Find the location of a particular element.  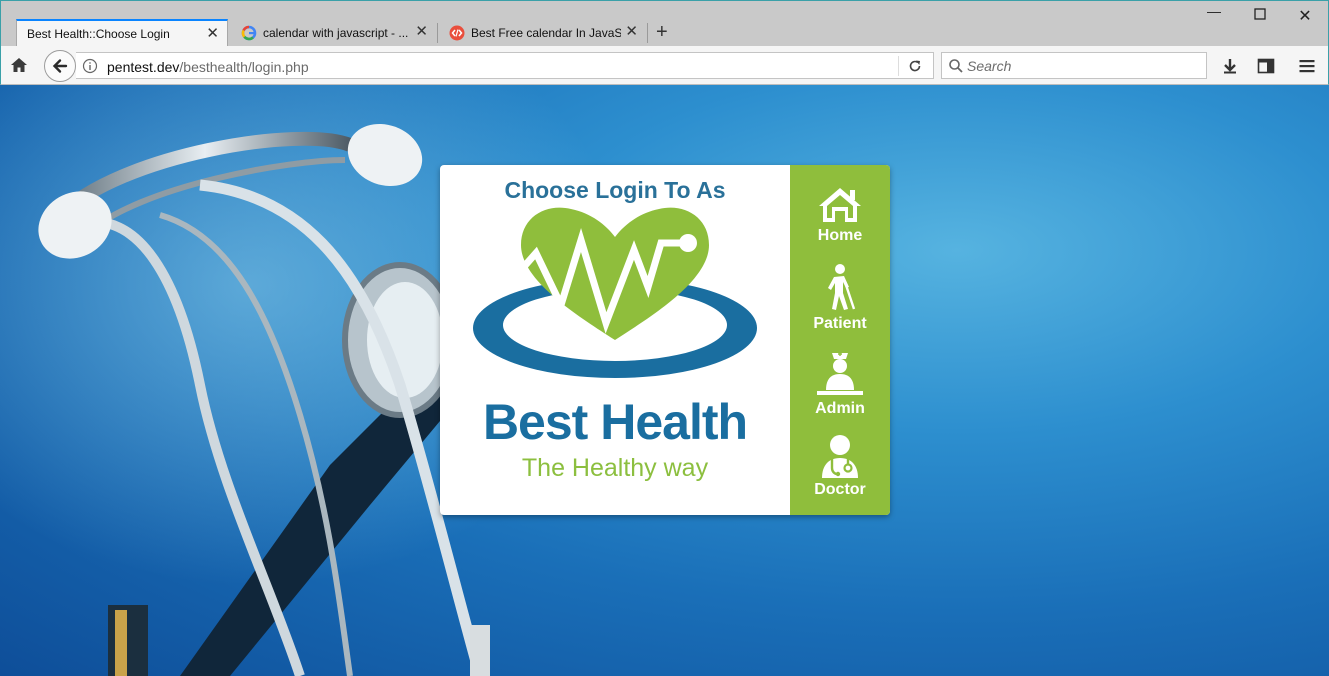

new-tab-button: + is located at coordinates (662, 32).